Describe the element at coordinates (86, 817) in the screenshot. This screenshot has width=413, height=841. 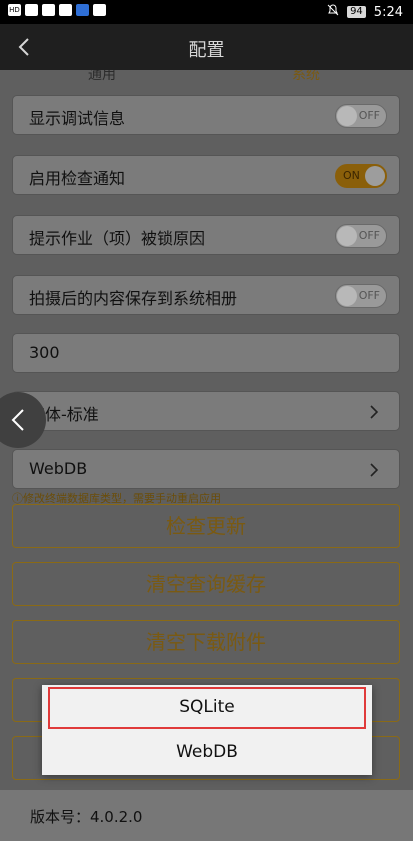
I see `version-label: 版本号：4.0.2.0` at that location.